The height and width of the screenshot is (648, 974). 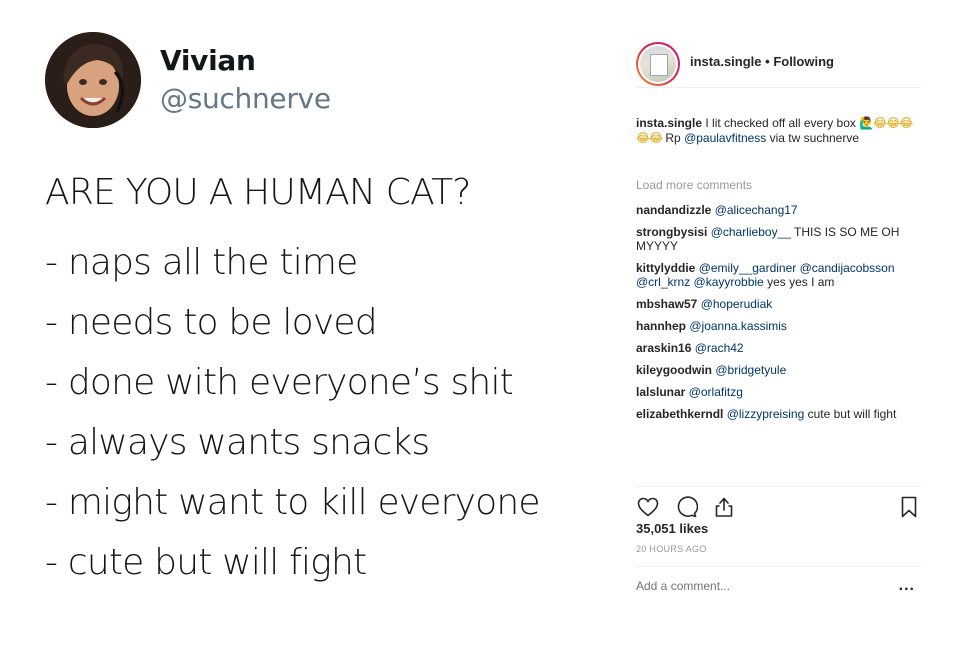 I want to click on comment-mention-link: @orlafitzg, so click(x=716, y=392).